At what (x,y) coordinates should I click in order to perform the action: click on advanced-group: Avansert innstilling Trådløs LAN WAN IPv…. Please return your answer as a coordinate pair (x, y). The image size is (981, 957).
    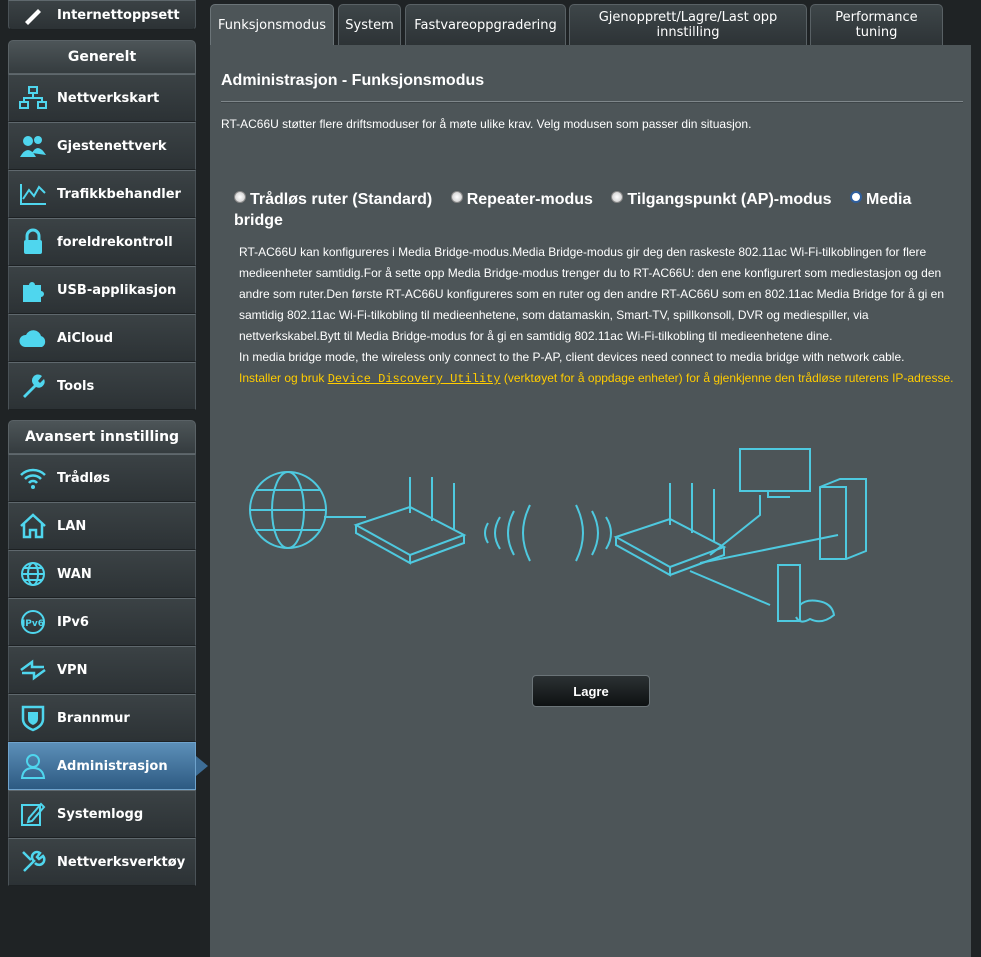
    Looking at the image, I should click on (108, 653).